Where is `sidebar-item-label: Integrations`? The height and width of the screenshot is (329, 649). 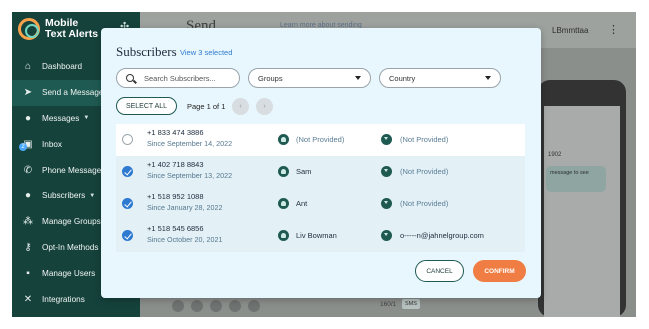
sidebar-item-label: Integrations is located at coordinates (63, 299).